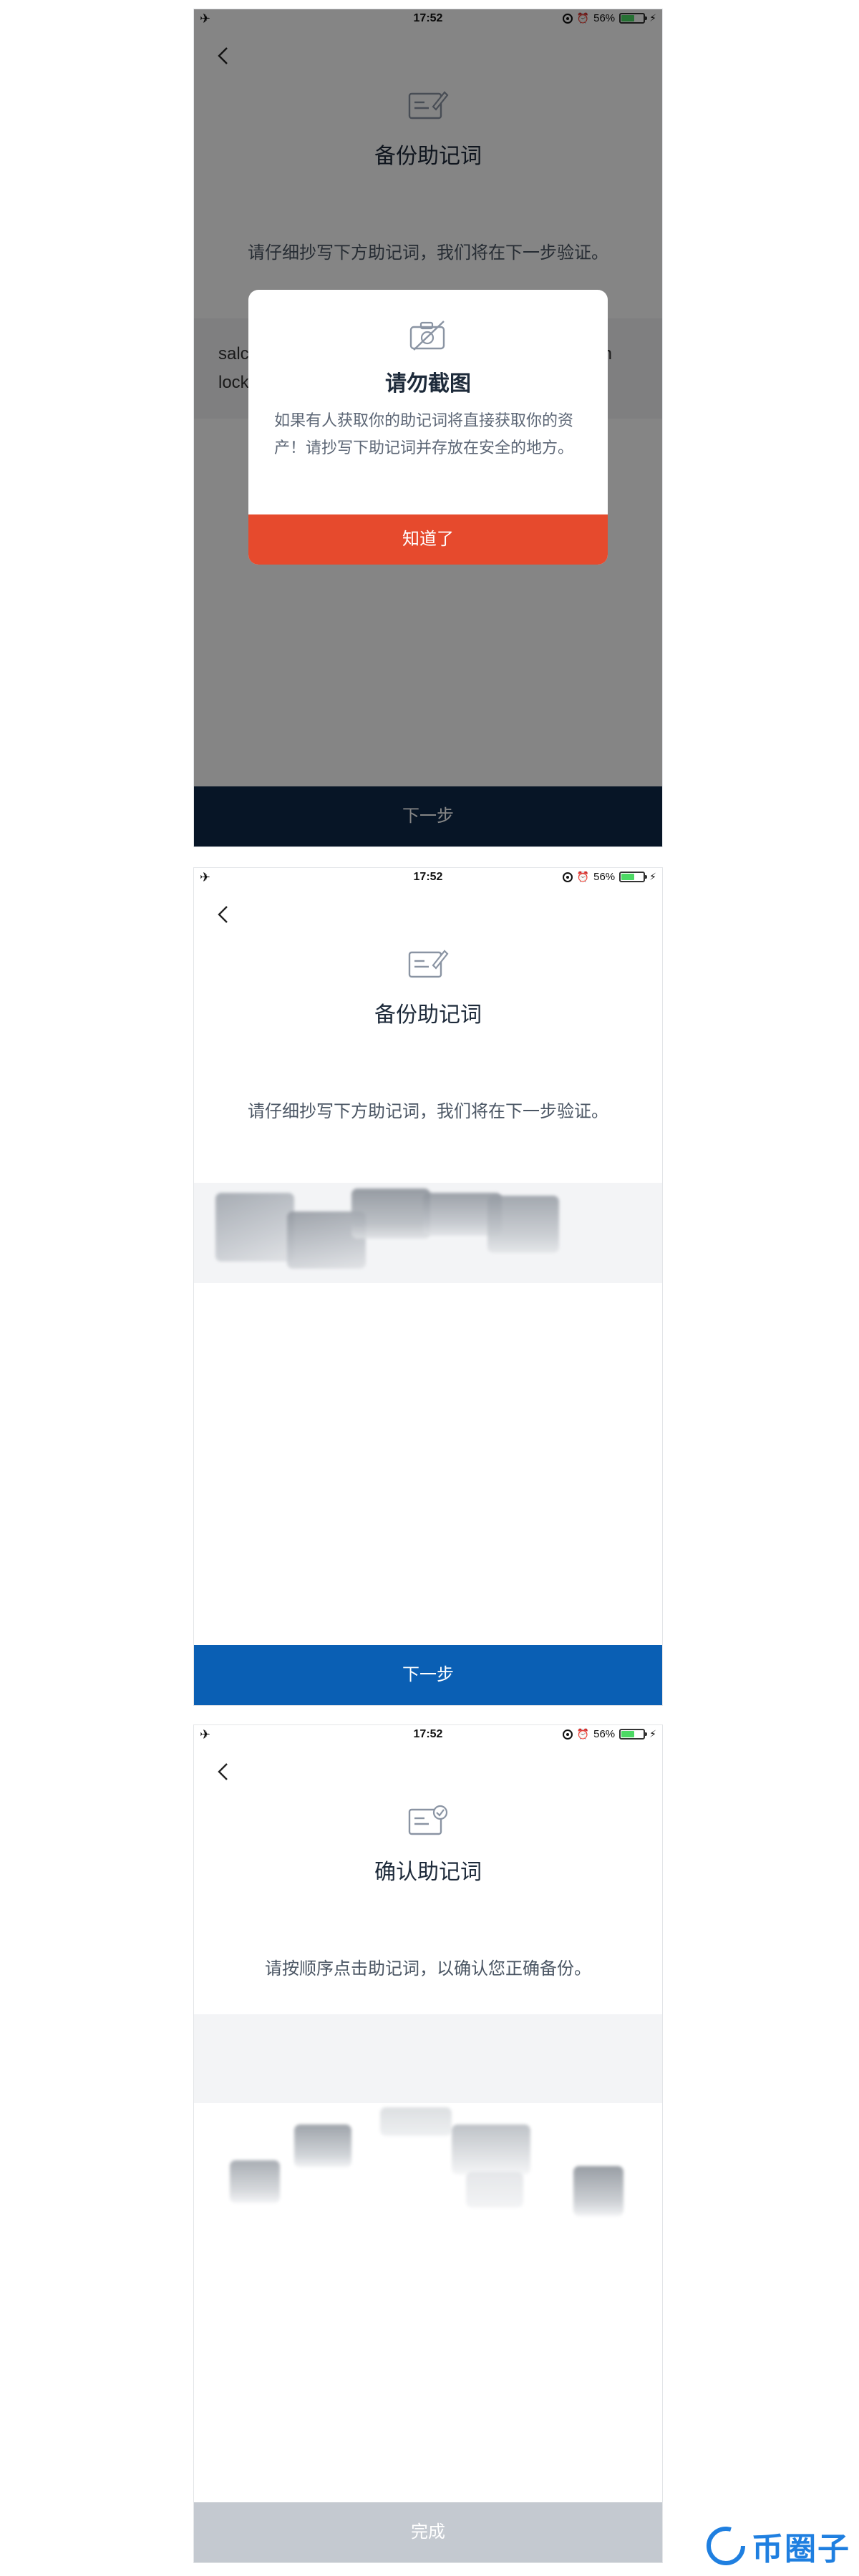  What do you see at coordinates (428, 1821) in the screenshot?
I see `document-check-icon` at bounding box center [428, 1821].